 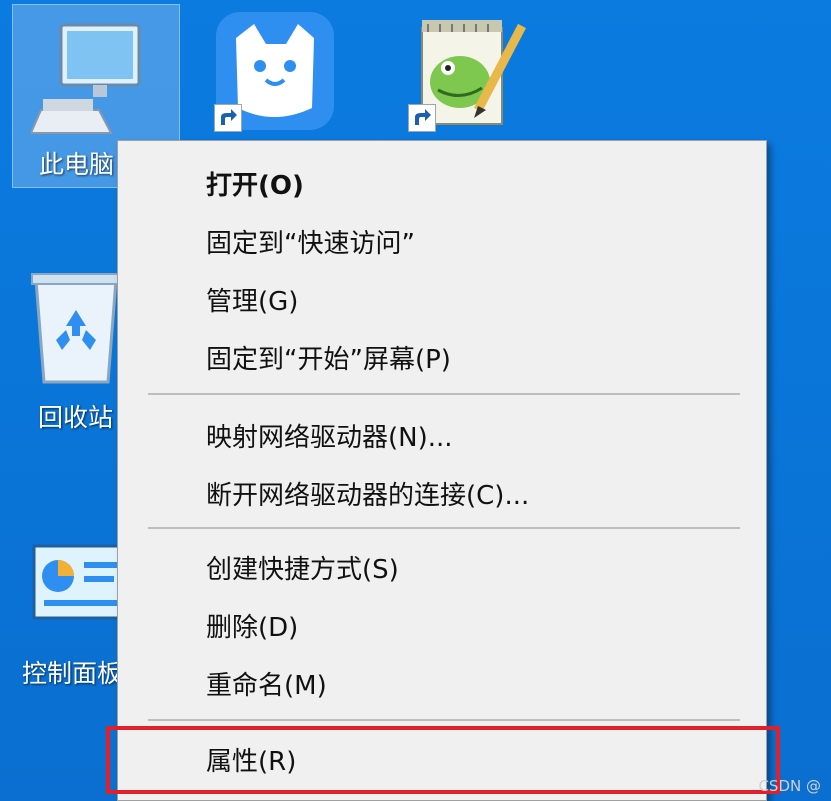 I want to click on desktop-icon-cat-app, so click(x=275, y=73).